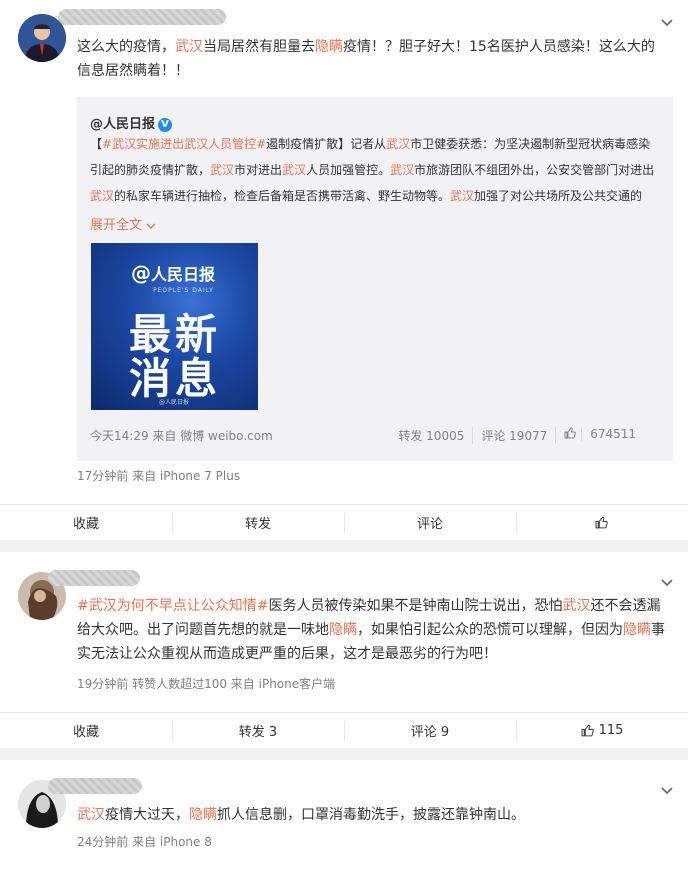 The image size is (688, 875). I want to click on repost-stats: 转发 10005 评论 19077 674511, so click(521, 435).